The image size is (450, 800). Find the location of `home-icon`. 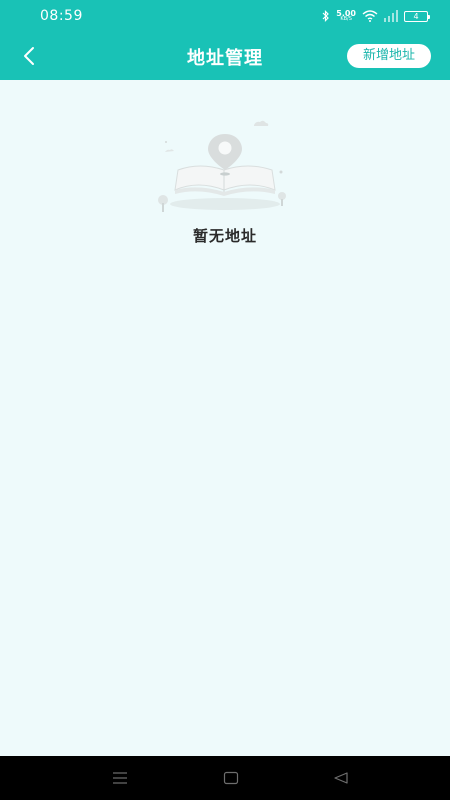

home-icon is located at coordinates (231, 778).